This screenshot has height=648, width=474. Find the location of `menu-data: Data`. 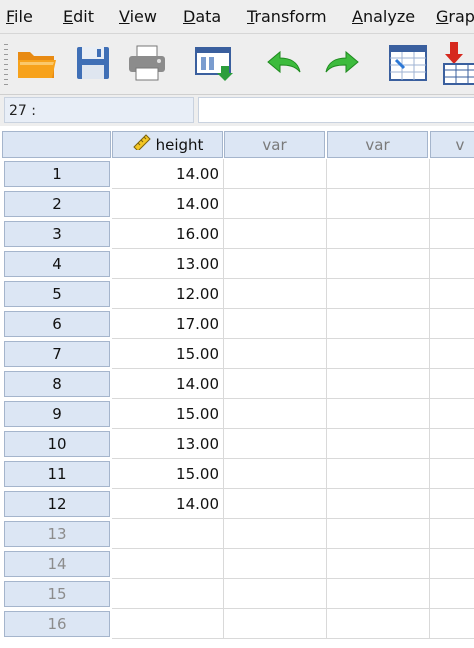

menu-data: Data is located at coordinates (202, 16).